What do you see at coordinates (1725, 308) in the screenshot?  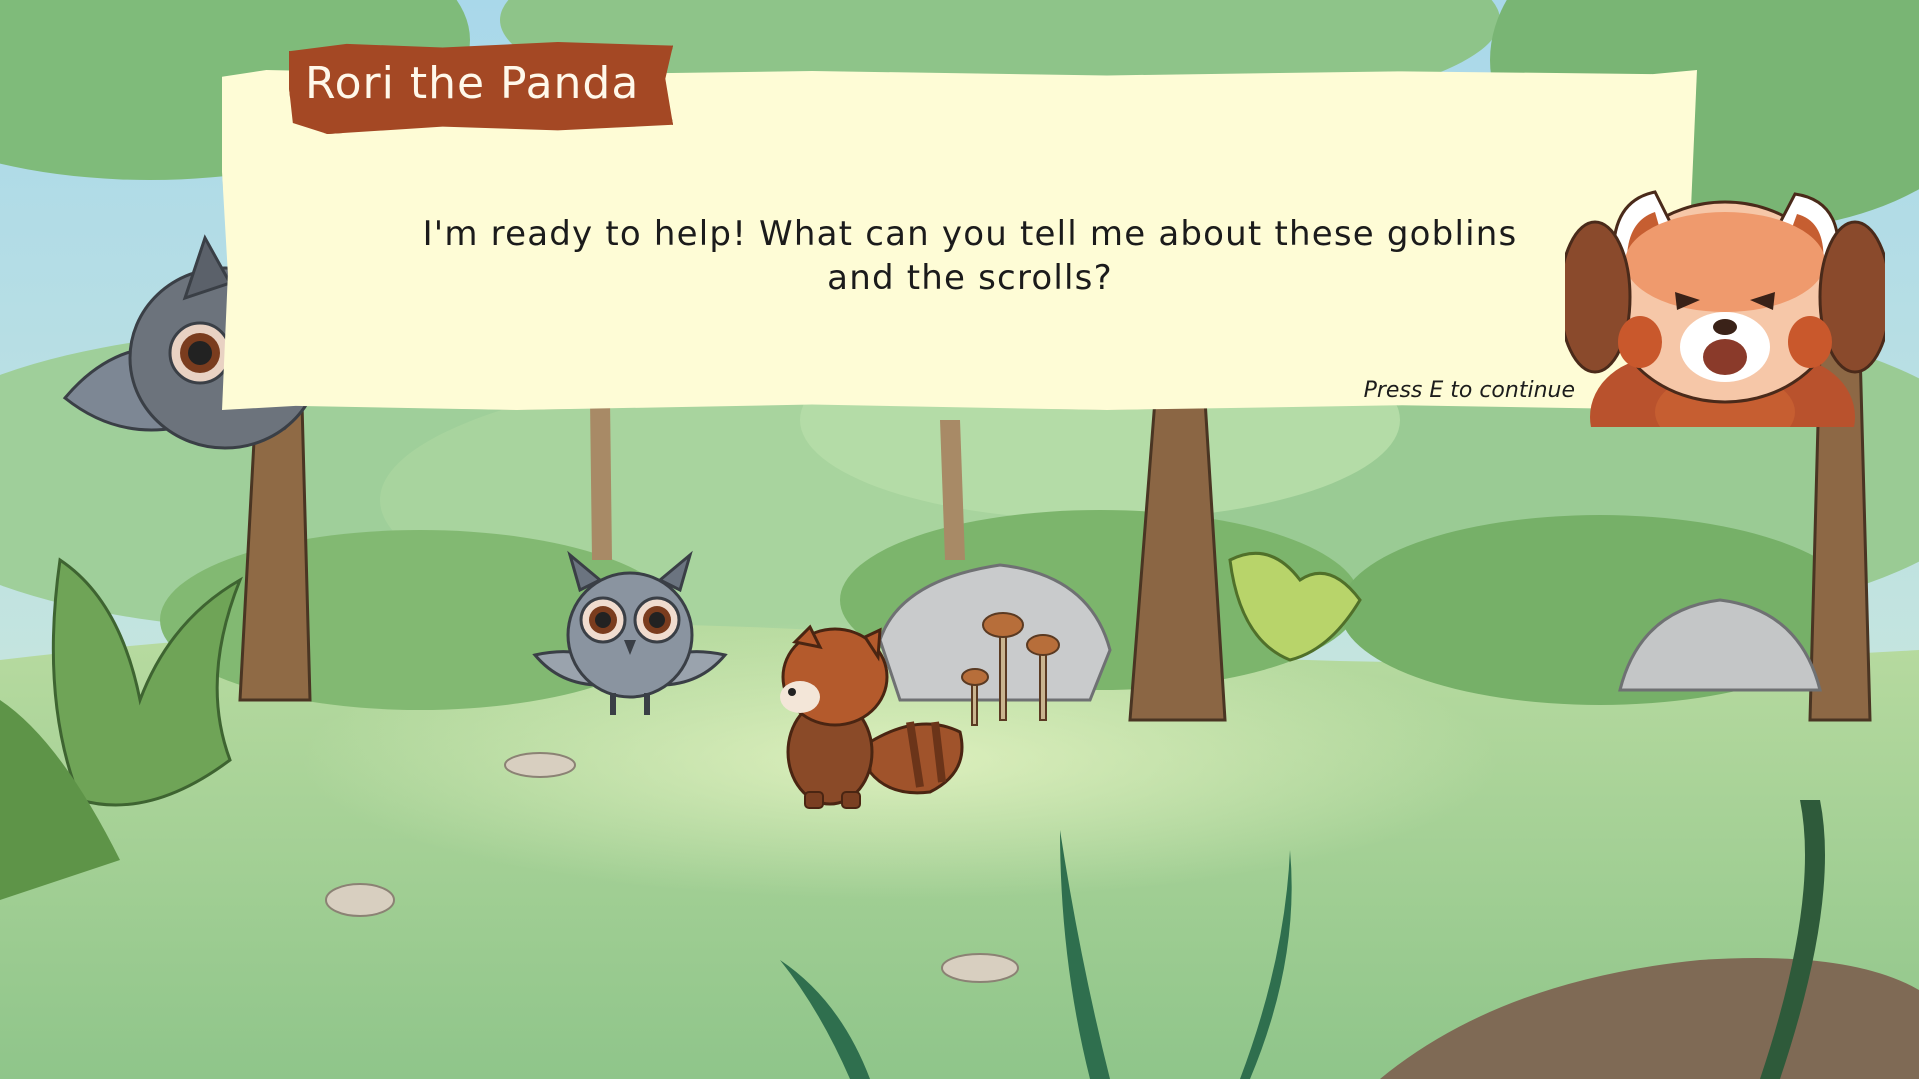 I see `red-panda-portrait-icon` at bounding box center [1725, 308].